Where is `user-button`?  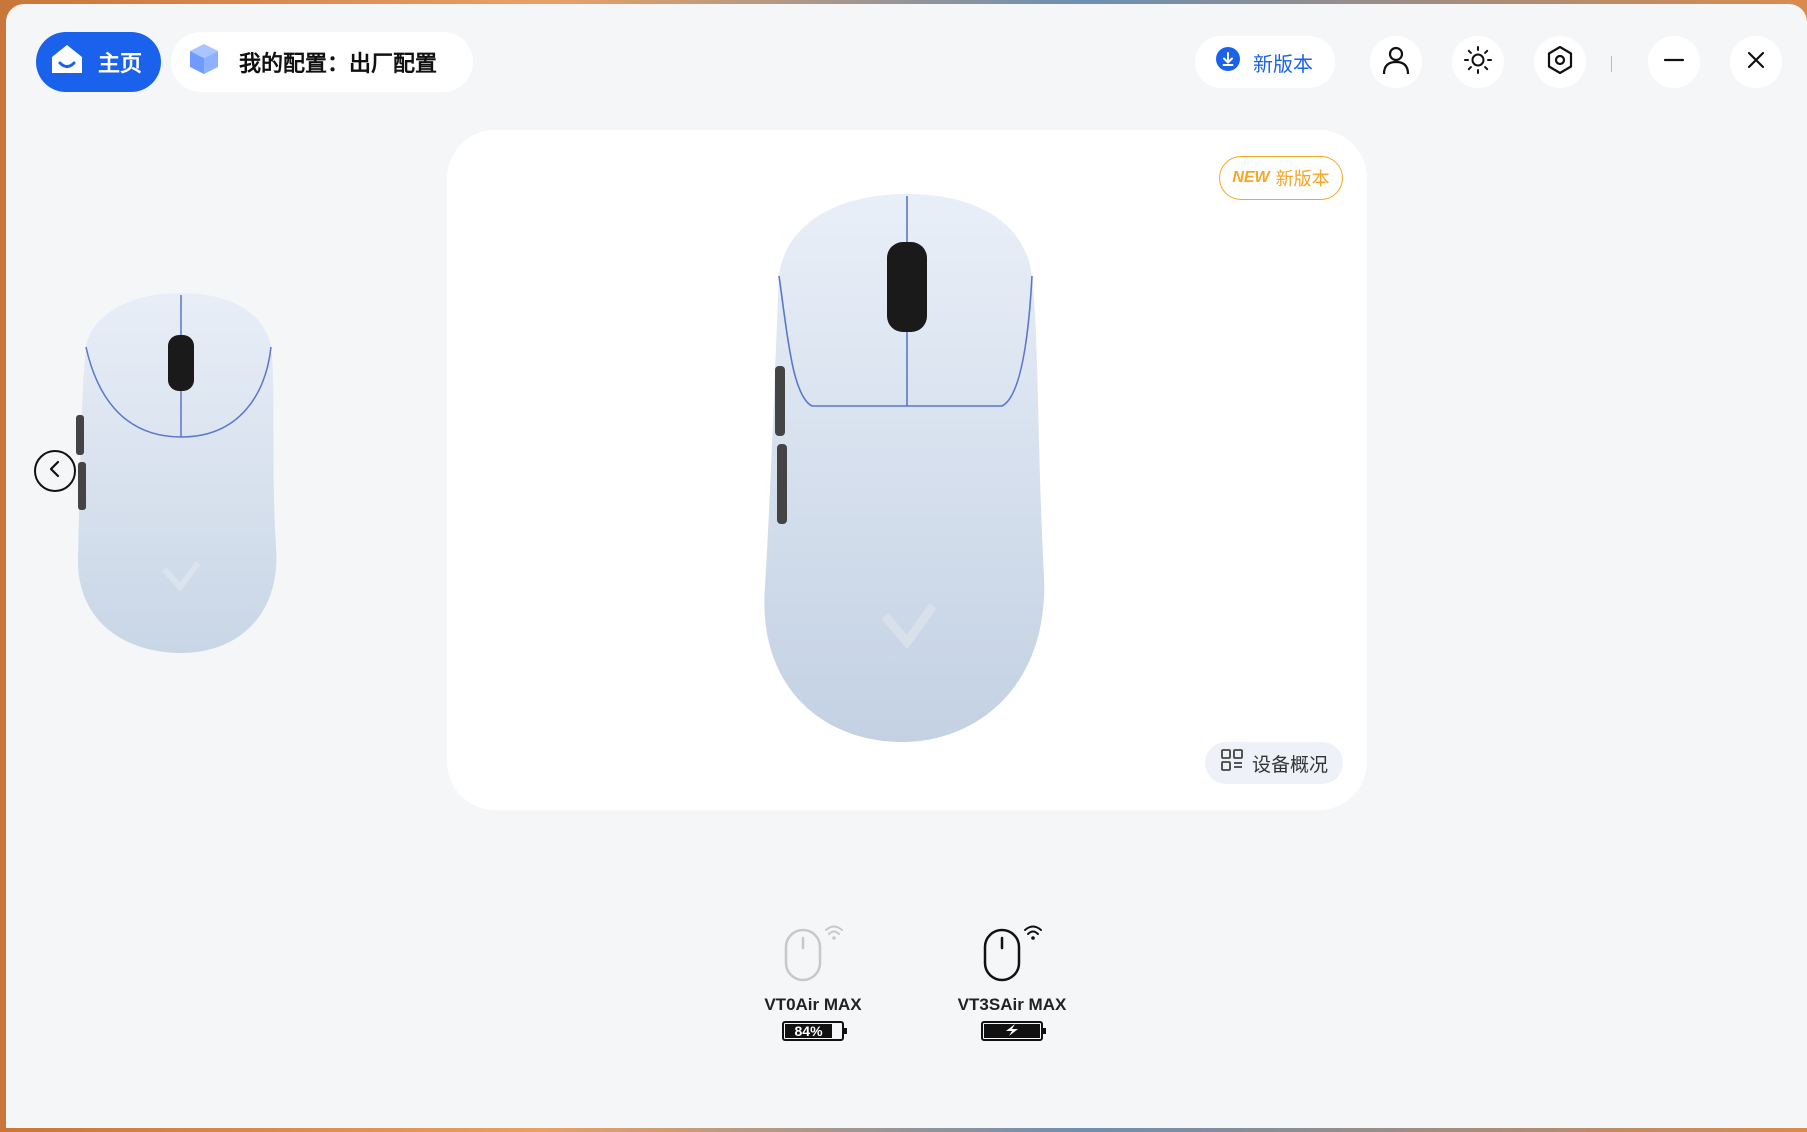 user-button is located at coordinates (1396, 62).